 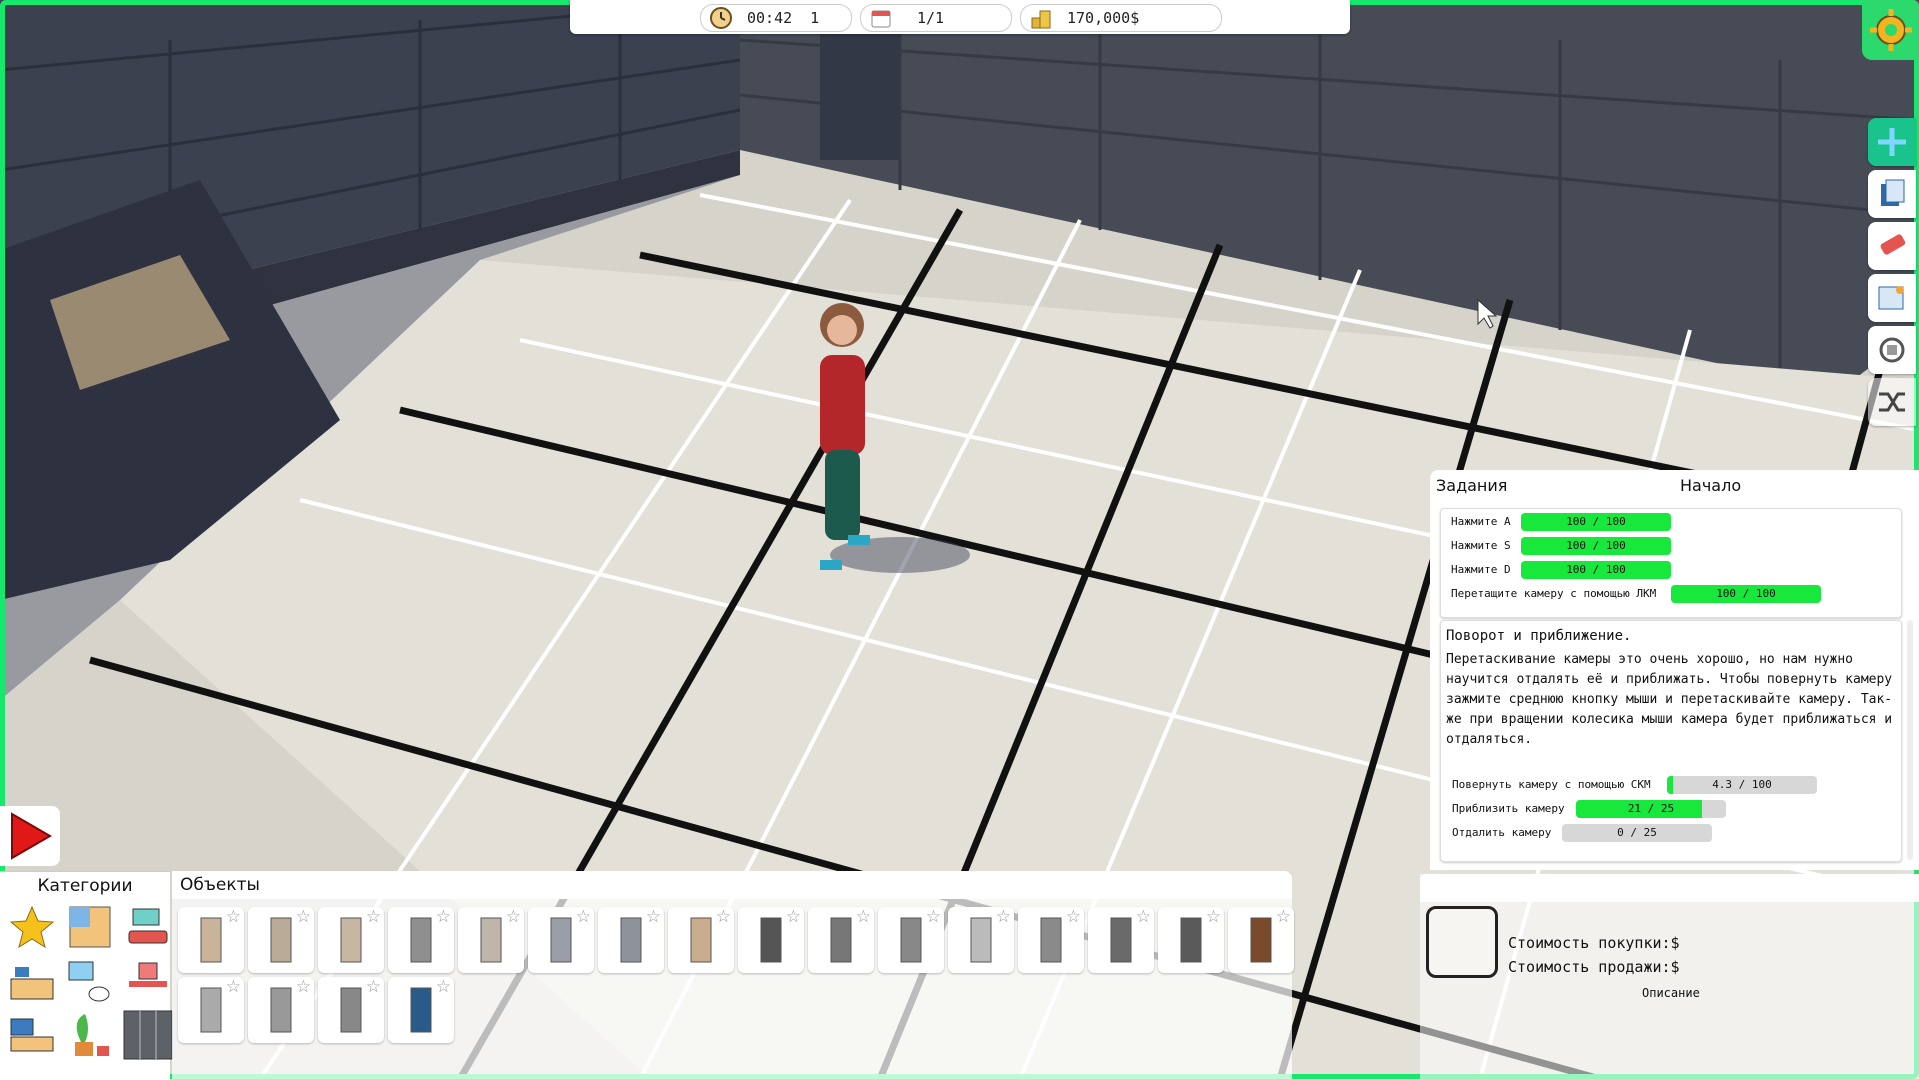 I want to click on time-display: 00:42 1, so click(x=776, y=18).